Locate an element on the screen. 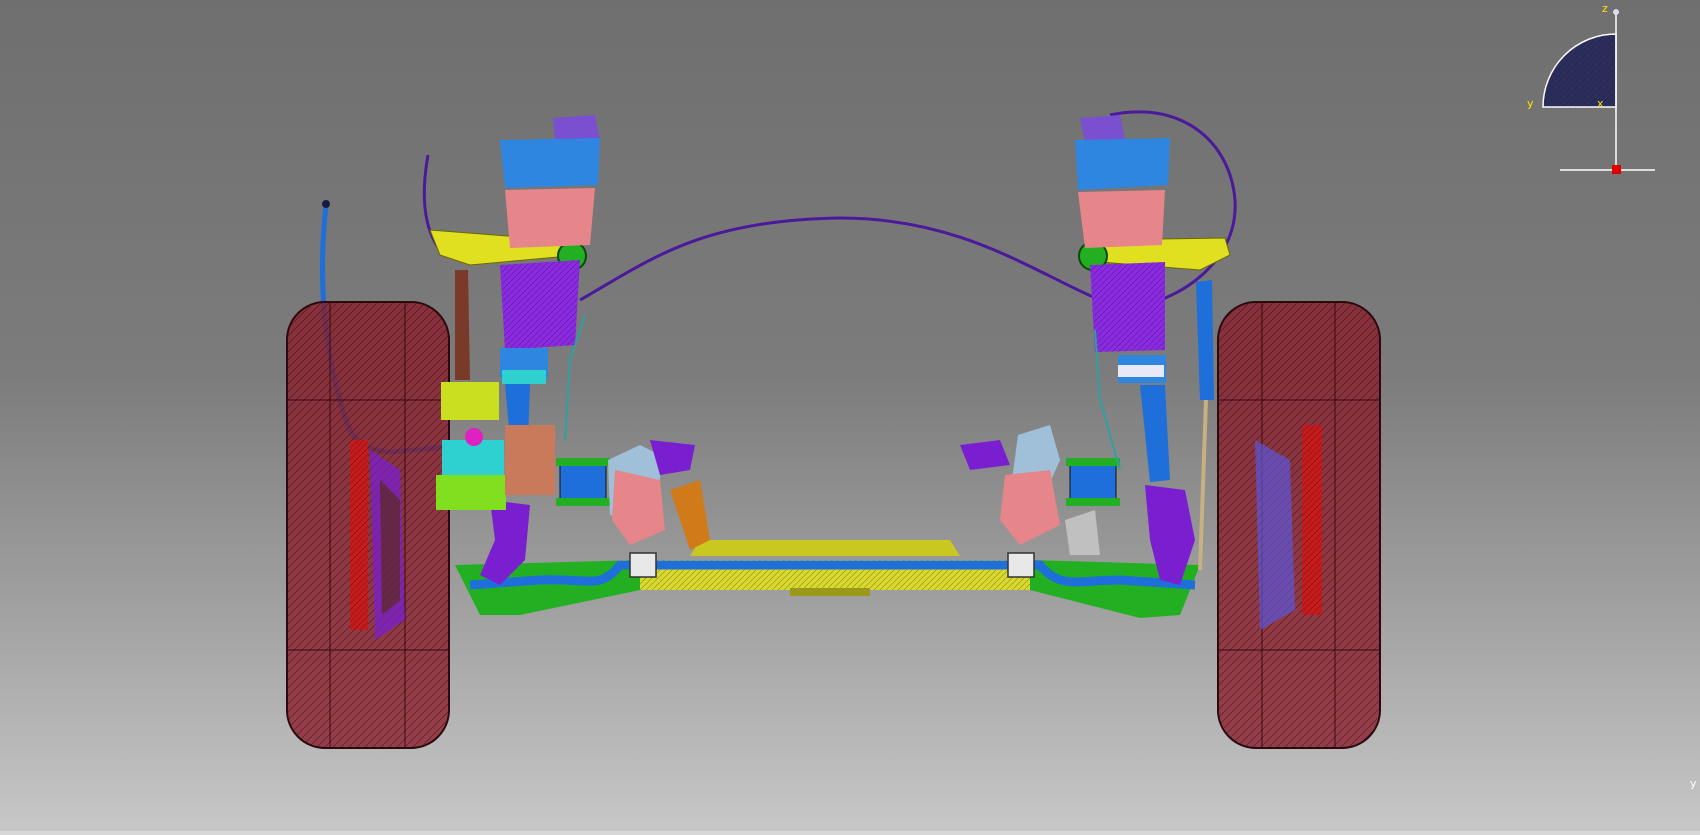 This screenshot has width=1700, height=835. stabilizer-bushing-right is located at coordinates (1021, 565).